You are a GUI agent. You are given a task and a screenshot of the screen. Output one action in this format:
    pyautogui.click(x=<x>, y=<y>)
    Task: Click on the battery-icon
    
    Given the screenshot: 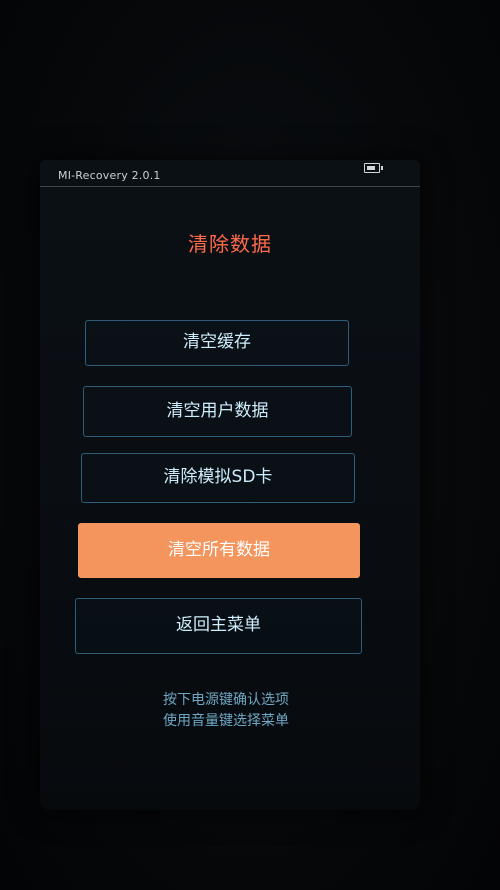 What is the action you would take?
    pyautogui.click(x=373, y=168)
    